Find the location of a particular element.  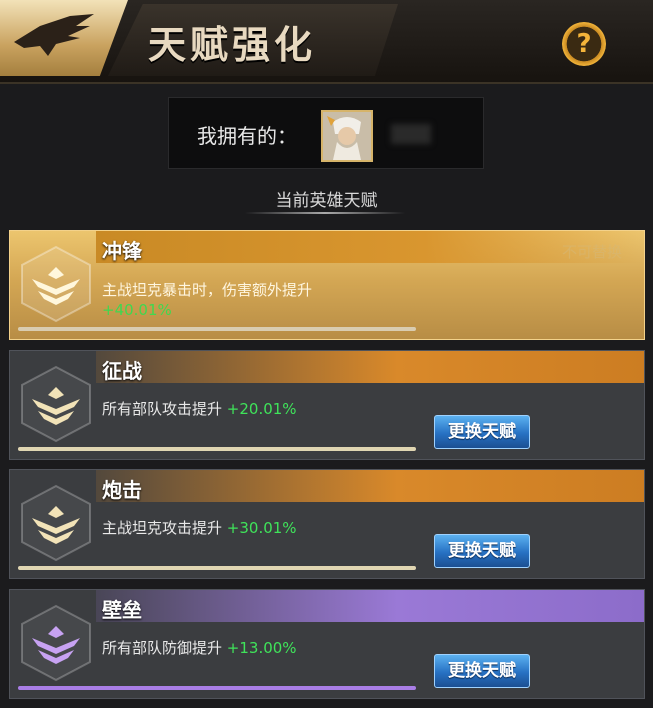

talent-name: 征战 is located at coordinates (122, 371).